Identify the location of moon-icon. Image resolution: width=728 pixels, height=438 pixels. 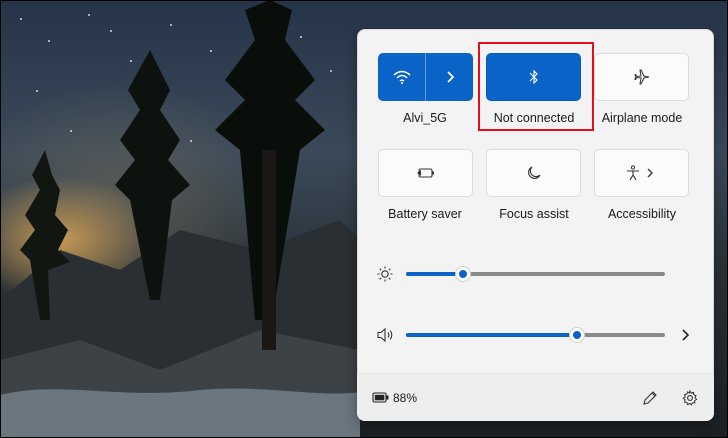
(533, 172).